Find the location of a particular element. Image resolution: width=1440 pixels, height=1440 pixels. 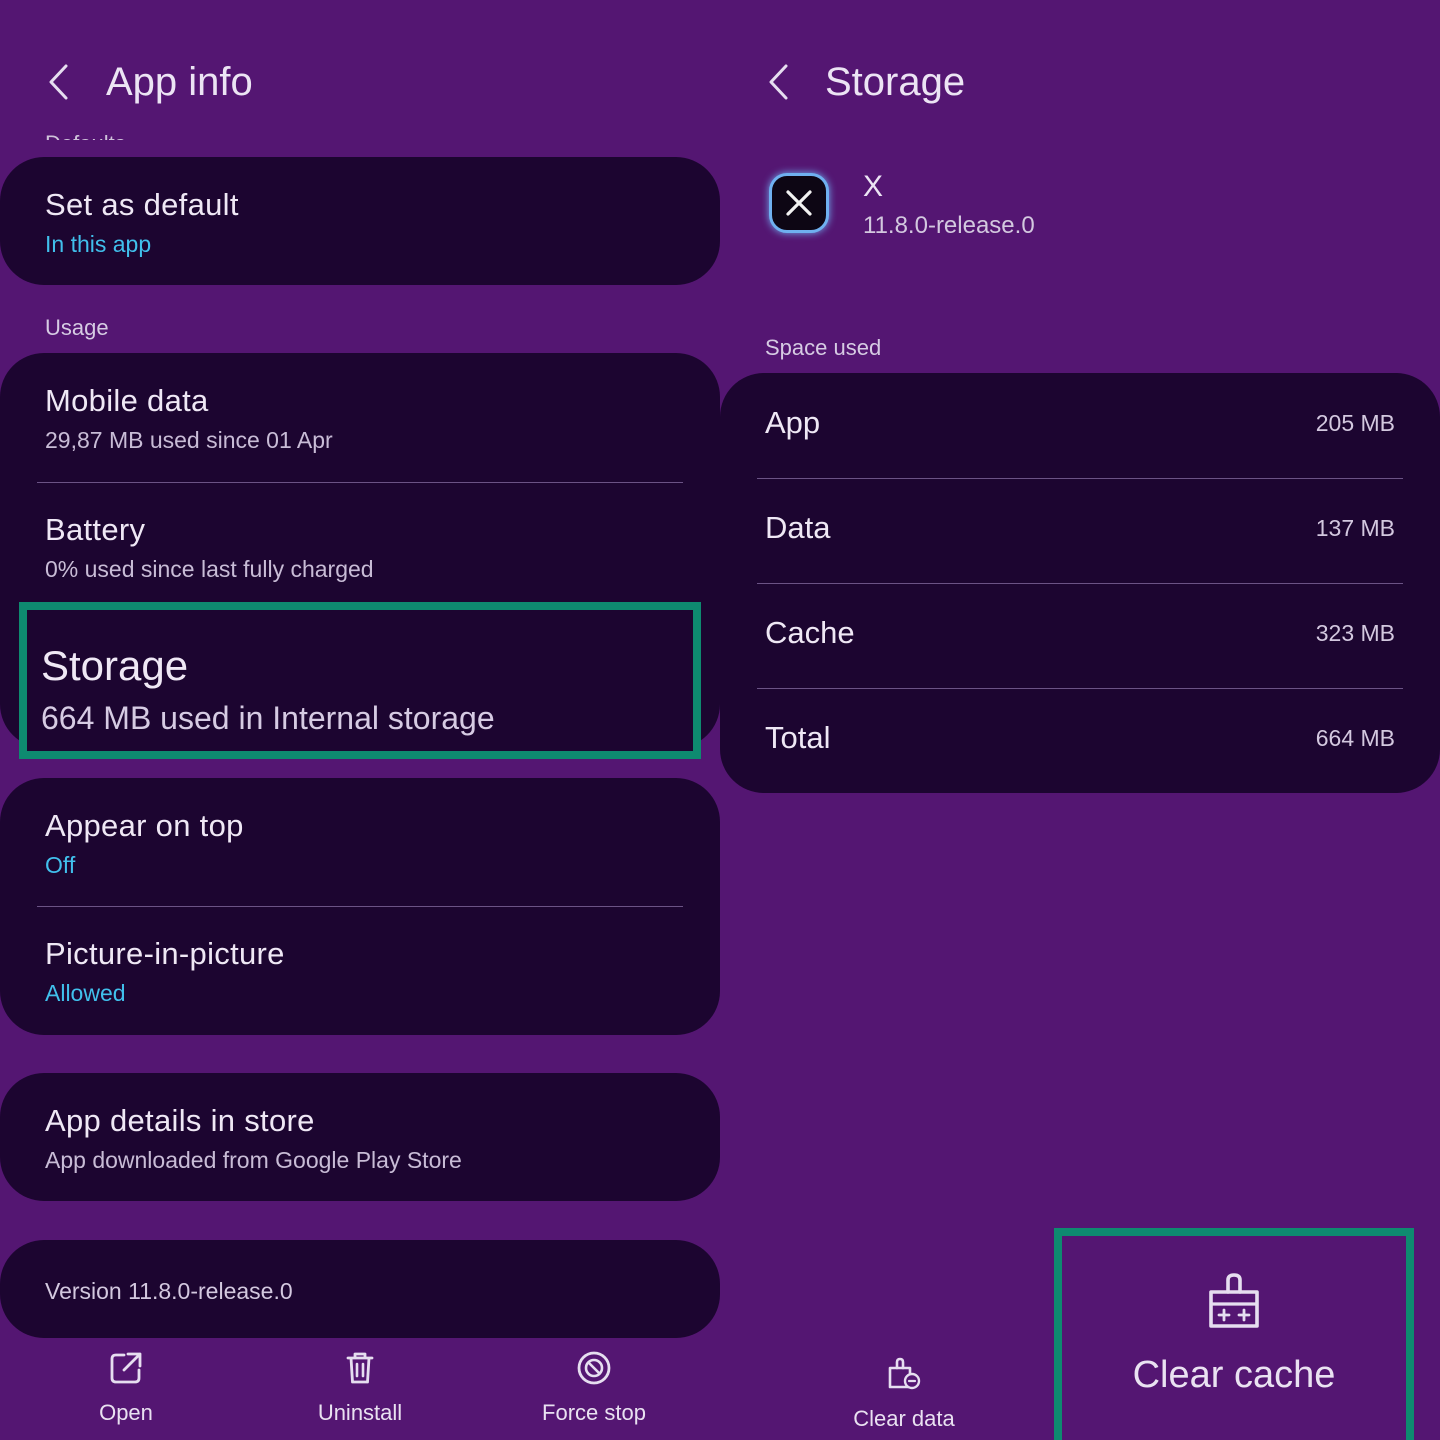

battery-subtitle: 0% used since last fully charged is located at coordinates (209, 569).